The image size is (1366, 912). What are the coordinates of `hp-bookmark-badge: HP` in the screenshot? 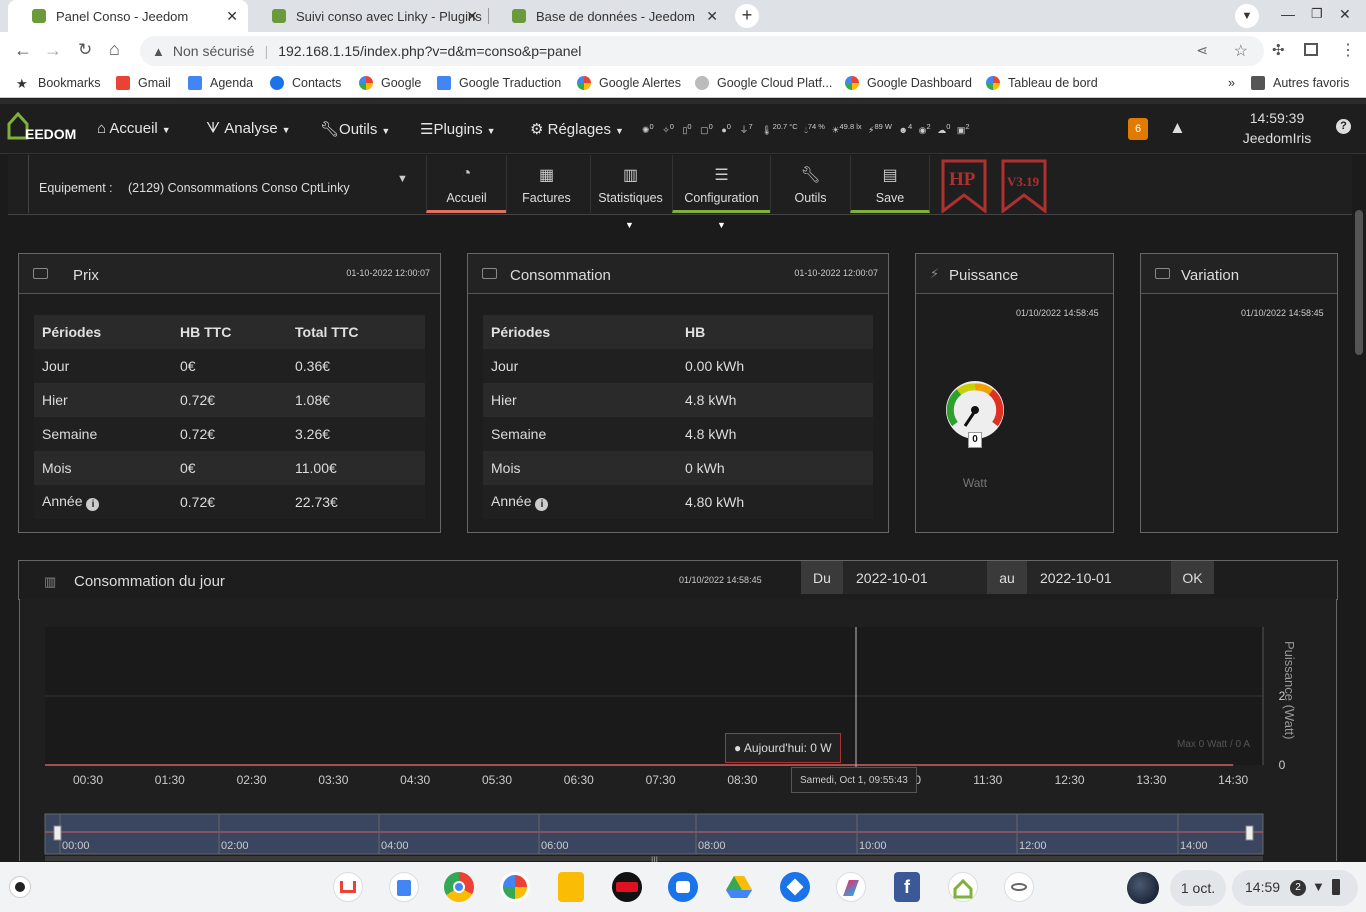 It's located at (964, 187).